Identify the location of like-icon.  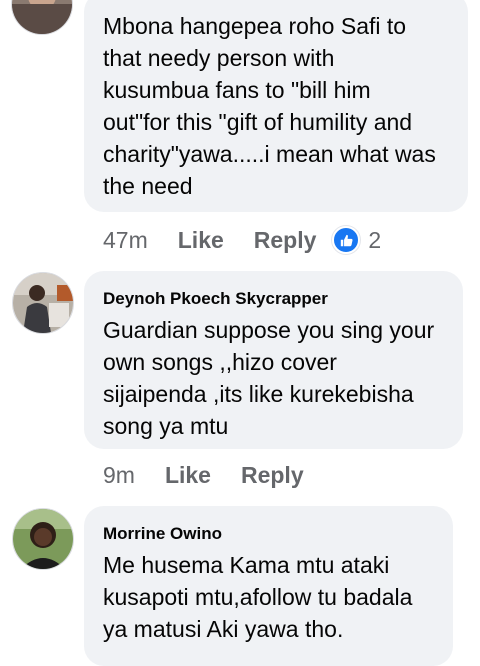
(346, 240).